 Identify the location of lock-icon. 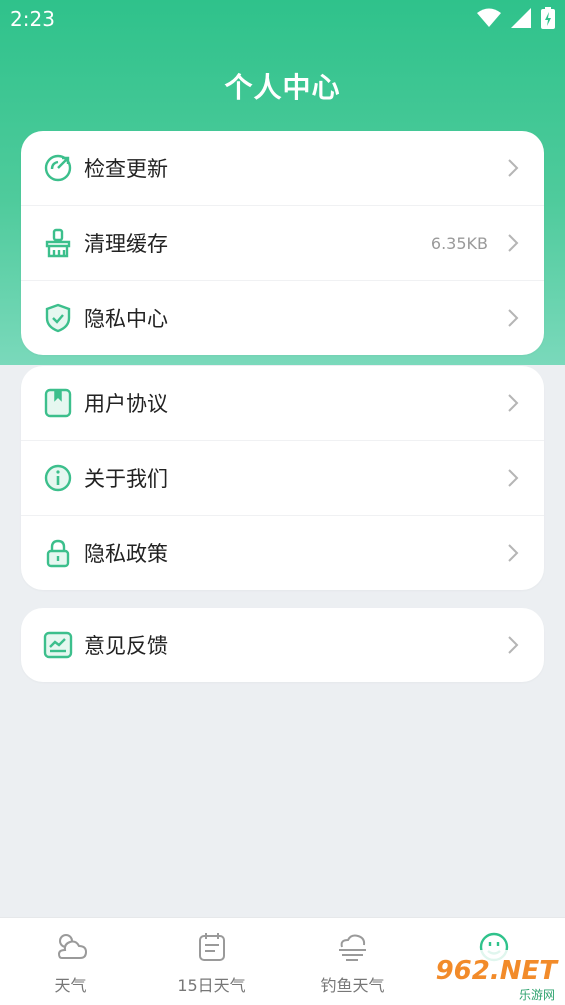
(58, 553).